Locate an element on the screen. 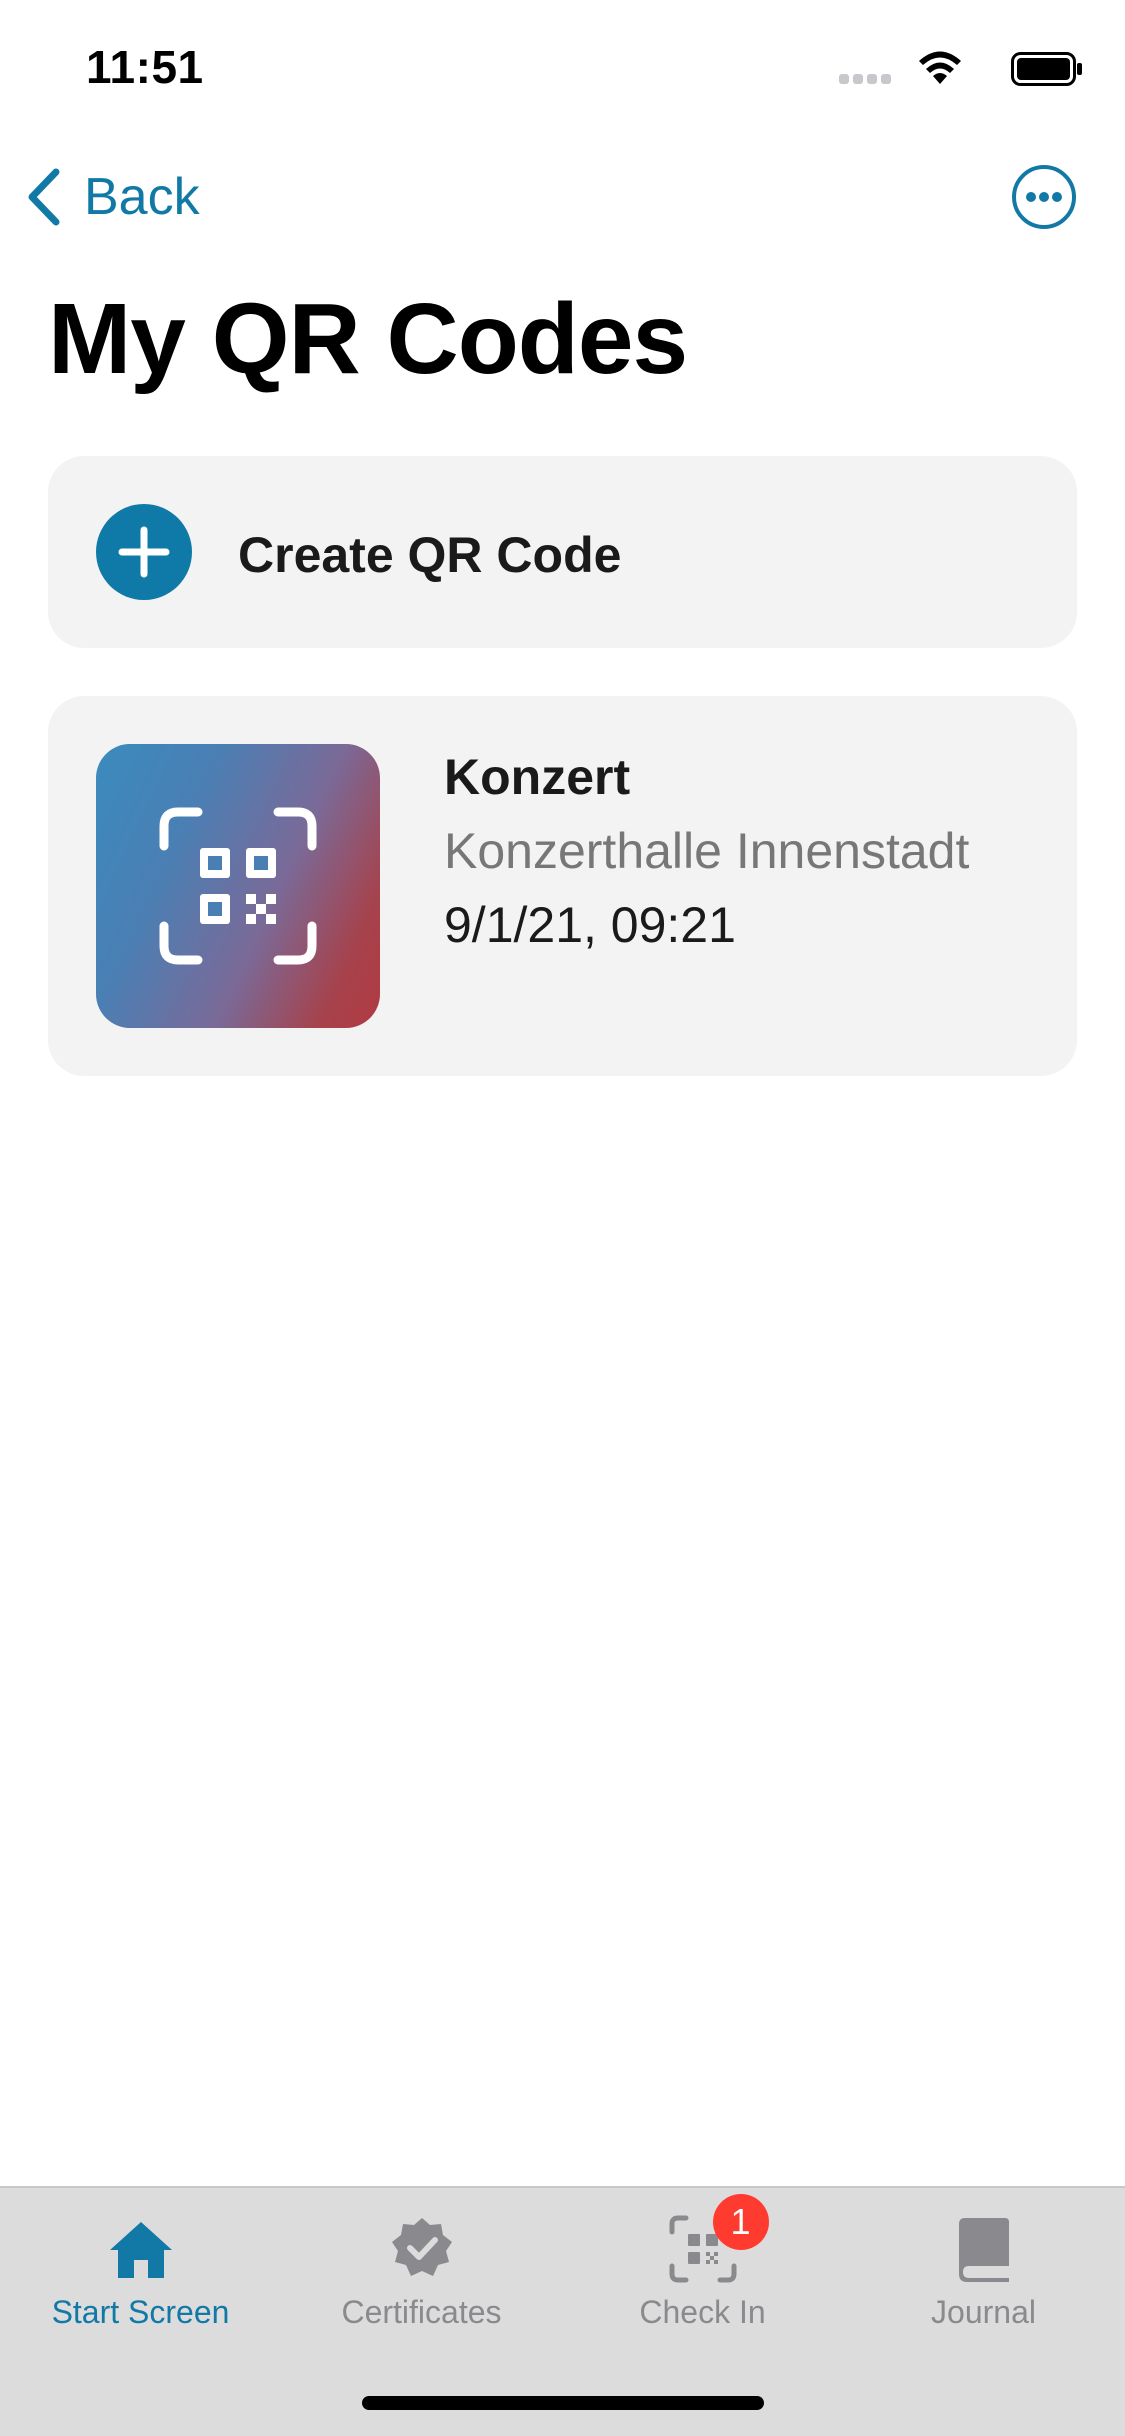  notification-badge: 1 is located at coordinates (740, 2222).